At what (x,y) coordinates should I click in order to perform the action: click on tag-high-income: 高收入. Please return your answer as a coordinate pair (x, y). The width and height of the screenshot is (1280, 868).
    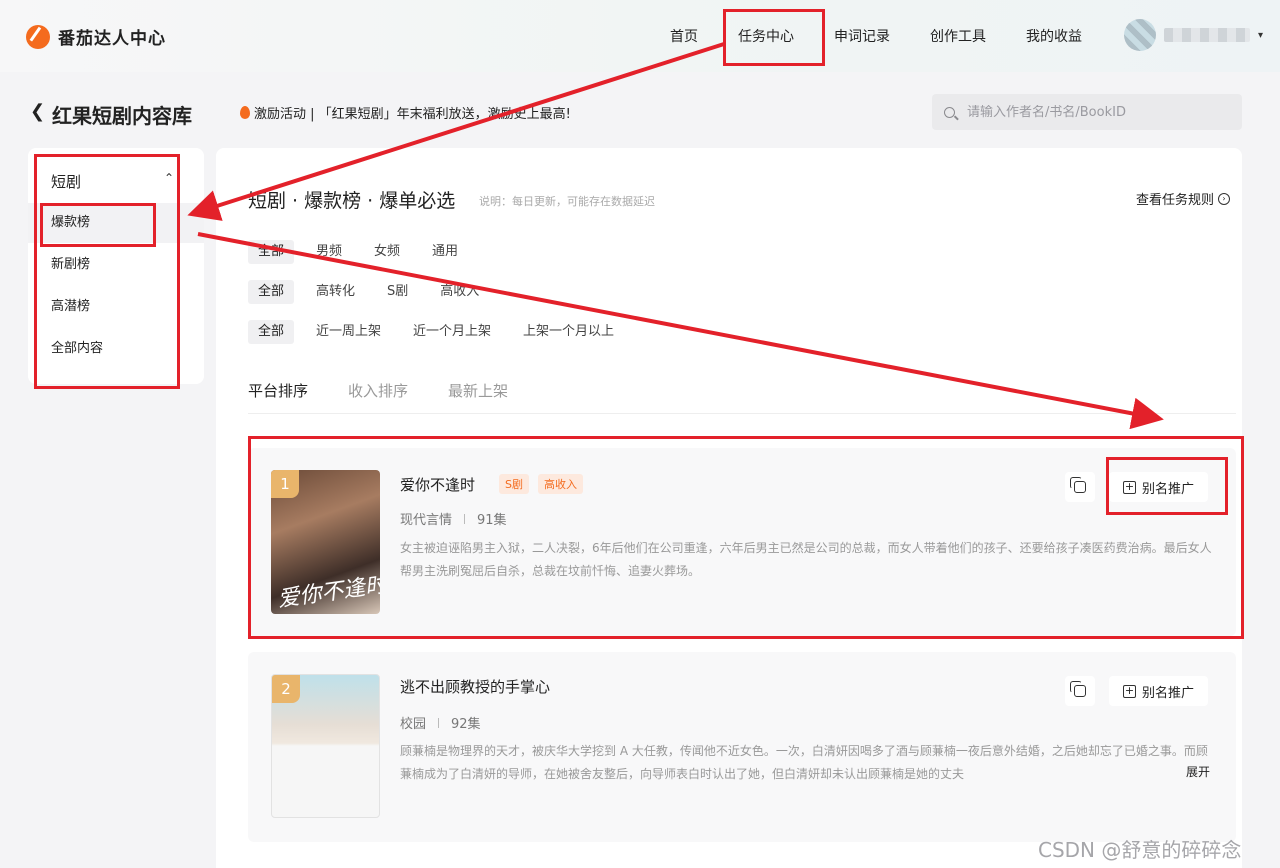
    Looking at the image, I should click on (560, 484).